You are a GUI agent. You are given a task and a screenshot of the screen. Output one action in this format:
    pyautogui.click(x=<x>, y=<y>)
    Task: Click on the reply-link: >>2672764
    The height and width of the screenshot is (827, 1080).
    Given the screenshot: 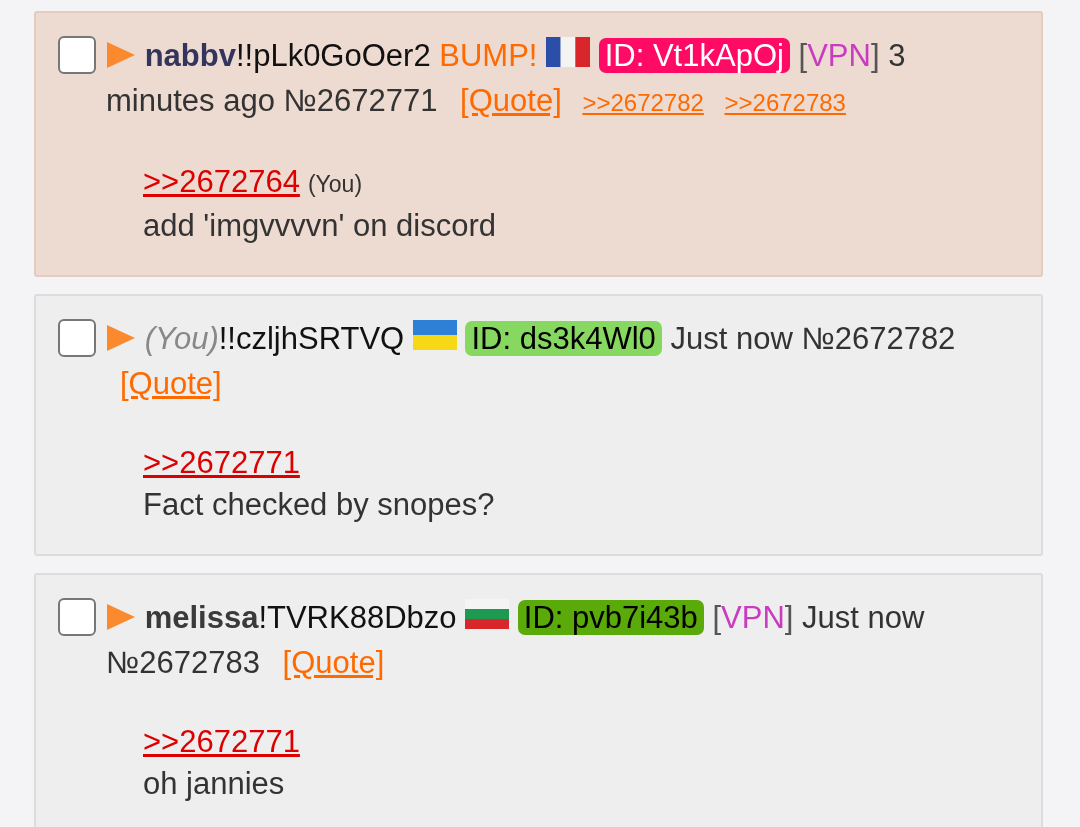 What is the action you would take?
    pyautogui.click(x=221, y=181)
    